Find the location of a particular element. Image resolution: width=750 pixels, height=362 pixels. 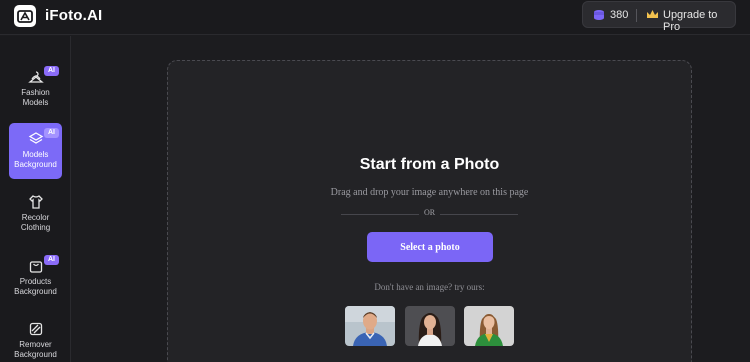

coins-icon is located at coordinates (599, 15).